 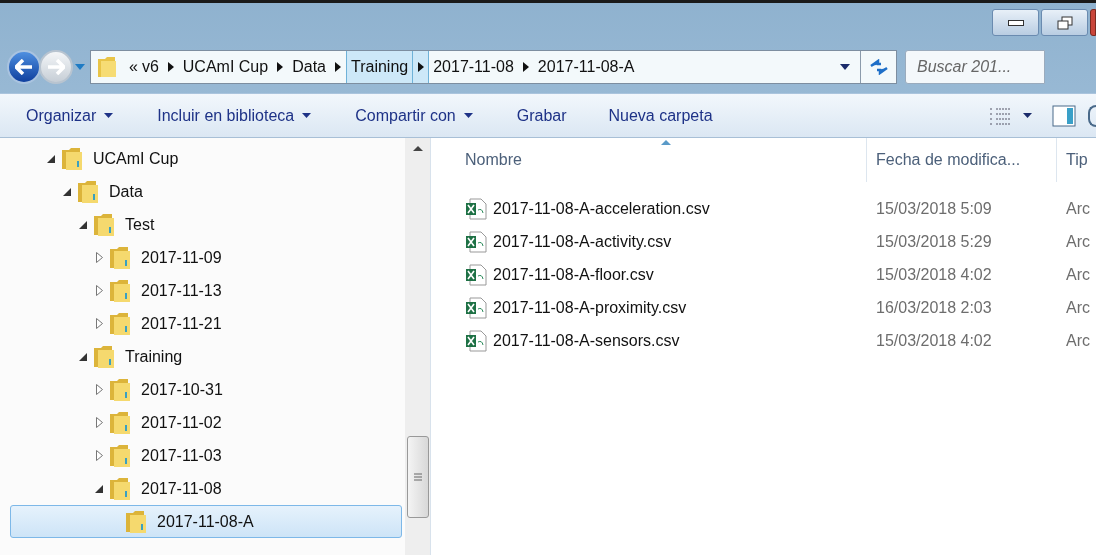 I want to click on tree-item: 2017-11-13, so click(x=206, y=290).